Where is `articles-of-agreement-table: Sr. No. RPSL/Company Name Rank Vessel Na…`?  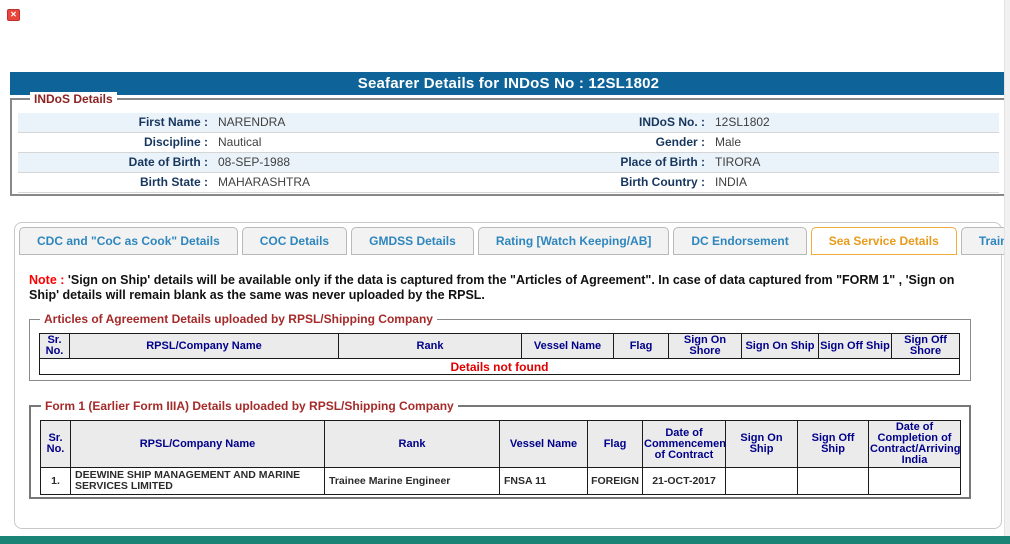
articles-of-agreement-table: Sr. No. RPSL/Company Name Rank Vessel Na… is located at coordinates (499, 354).